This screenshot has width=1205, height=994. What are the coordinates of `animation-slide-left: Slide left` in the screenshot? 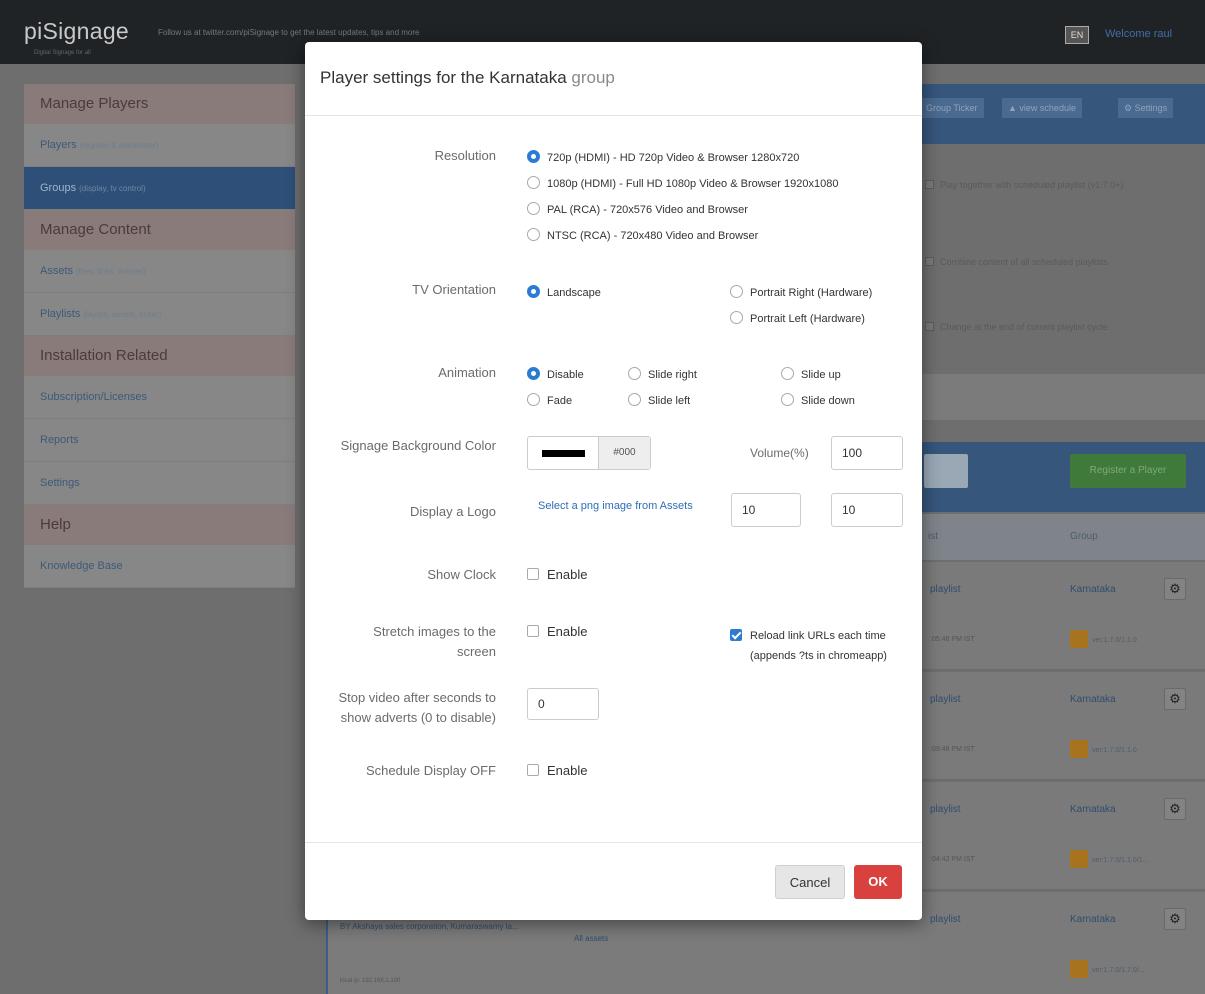 It's located at (659, 400).